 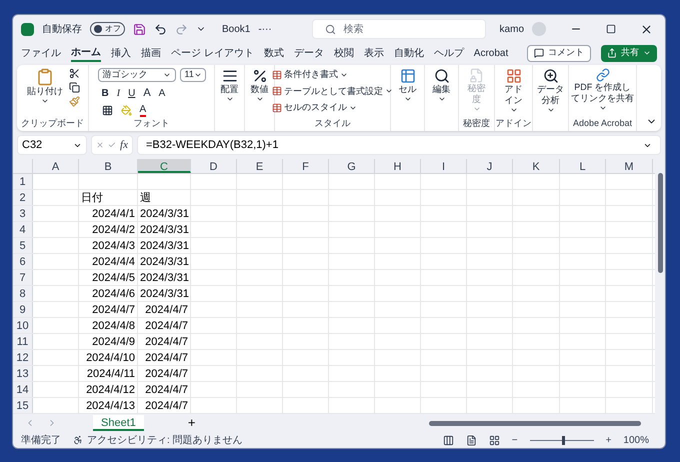 What do you see at coordinates (147, 93) in the screenshot?
I see `grow-font-button: A` at bounding box center [147, 93].